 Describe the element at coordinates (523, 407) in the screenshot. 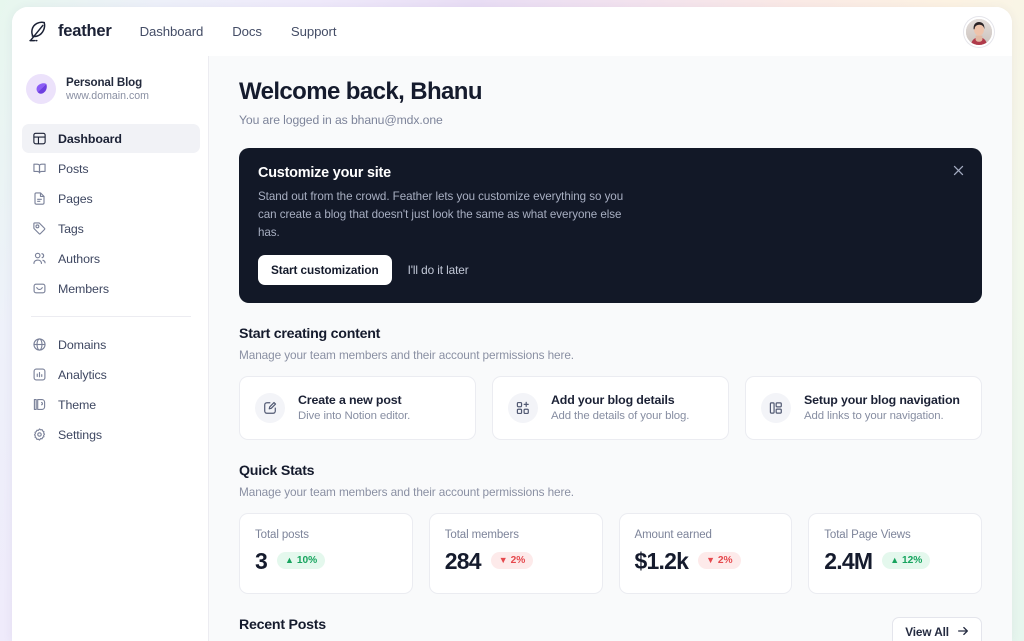

I see `grid-plus-icon` at that location.